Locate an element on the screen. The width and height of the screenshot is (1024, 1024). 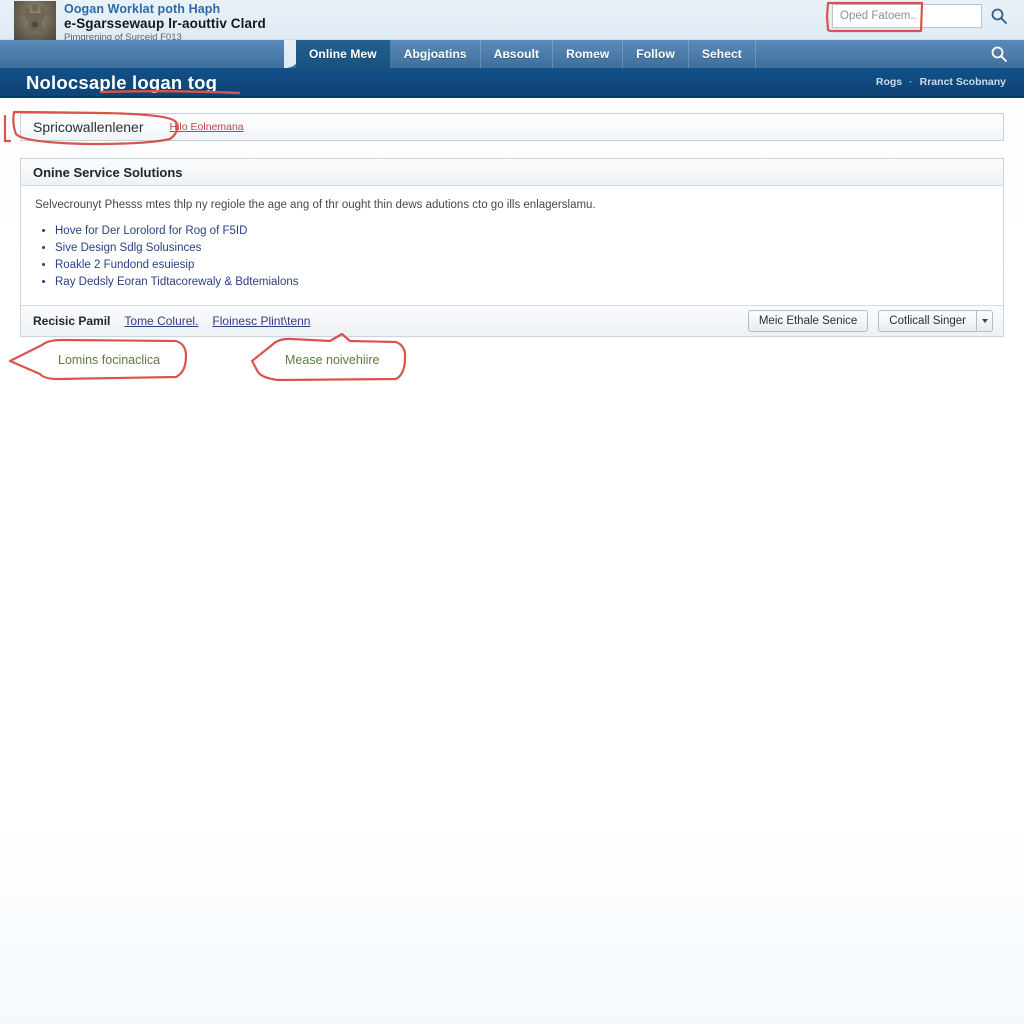
list-item: Roakle 2 Fundond esuiesip is located at coordinates (522, 265).